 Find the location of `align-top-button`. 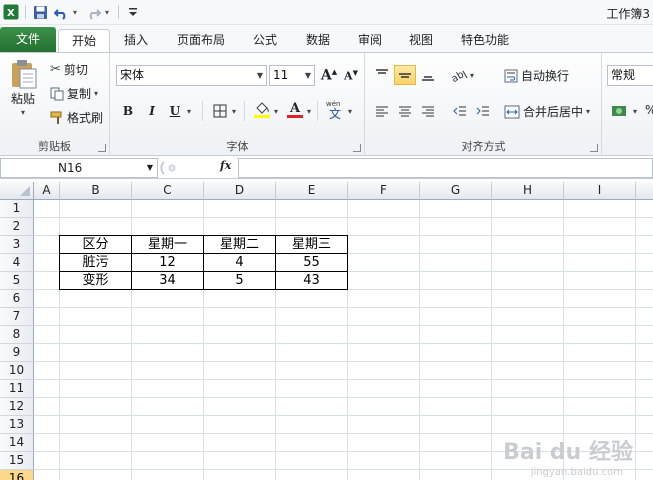

align-top-button is located at coordinates (382, 75).